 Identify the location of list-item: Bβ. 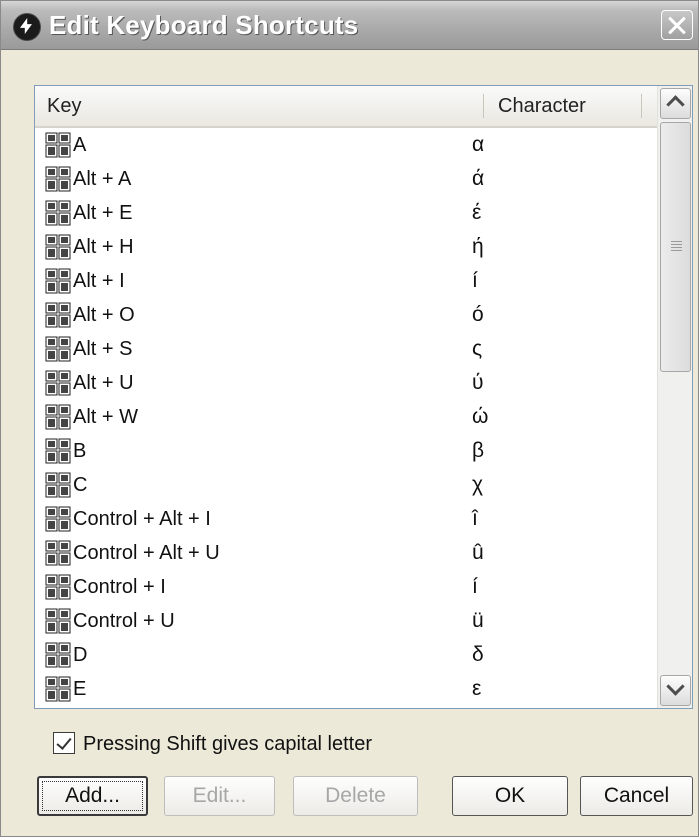
(346, 451).